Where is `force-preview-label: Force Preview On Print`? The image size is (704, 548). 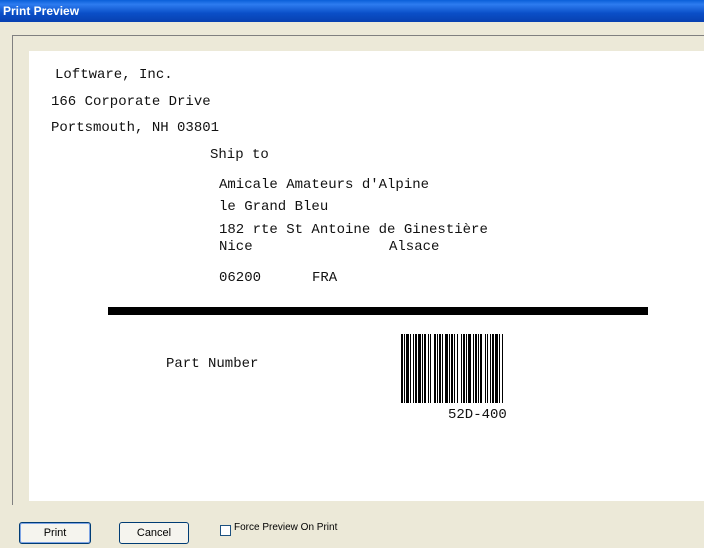 force-preview-label: Force Preview On Print is located at coordinates (285, 527).